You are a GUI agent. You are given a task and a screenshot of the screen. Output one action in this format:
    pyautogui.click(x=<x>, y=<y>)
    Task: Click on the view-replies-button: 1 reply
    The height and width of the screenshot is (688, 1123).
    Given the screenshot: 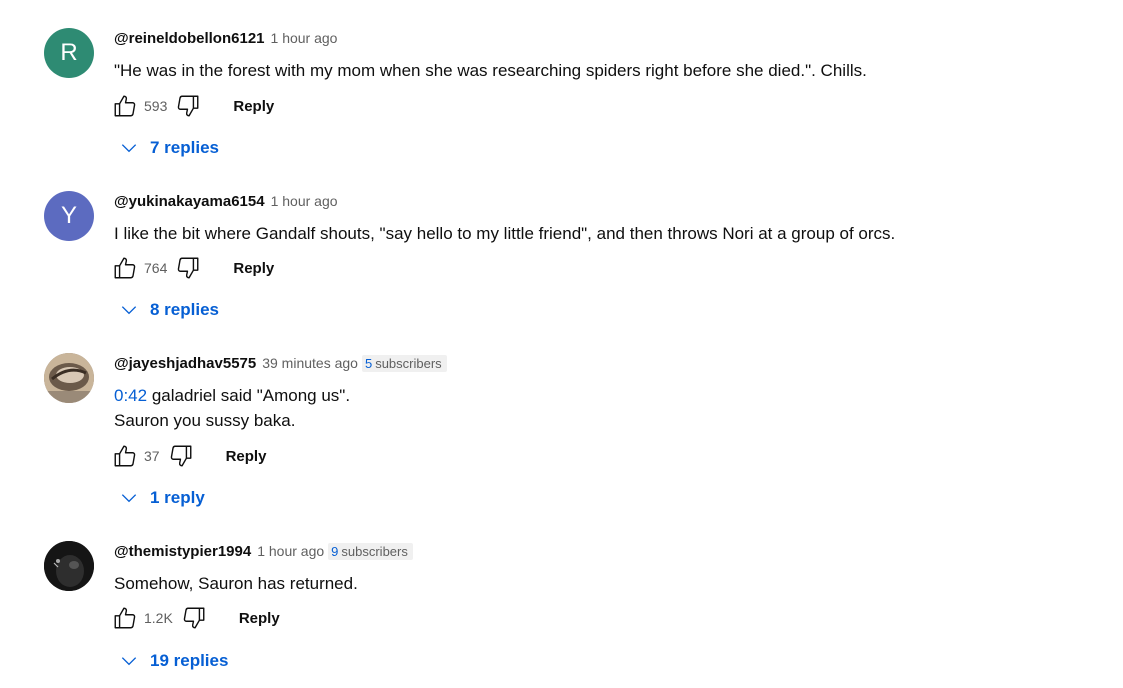 What is the action you would take?
    pyautogui.click(x=159, y=498)
    